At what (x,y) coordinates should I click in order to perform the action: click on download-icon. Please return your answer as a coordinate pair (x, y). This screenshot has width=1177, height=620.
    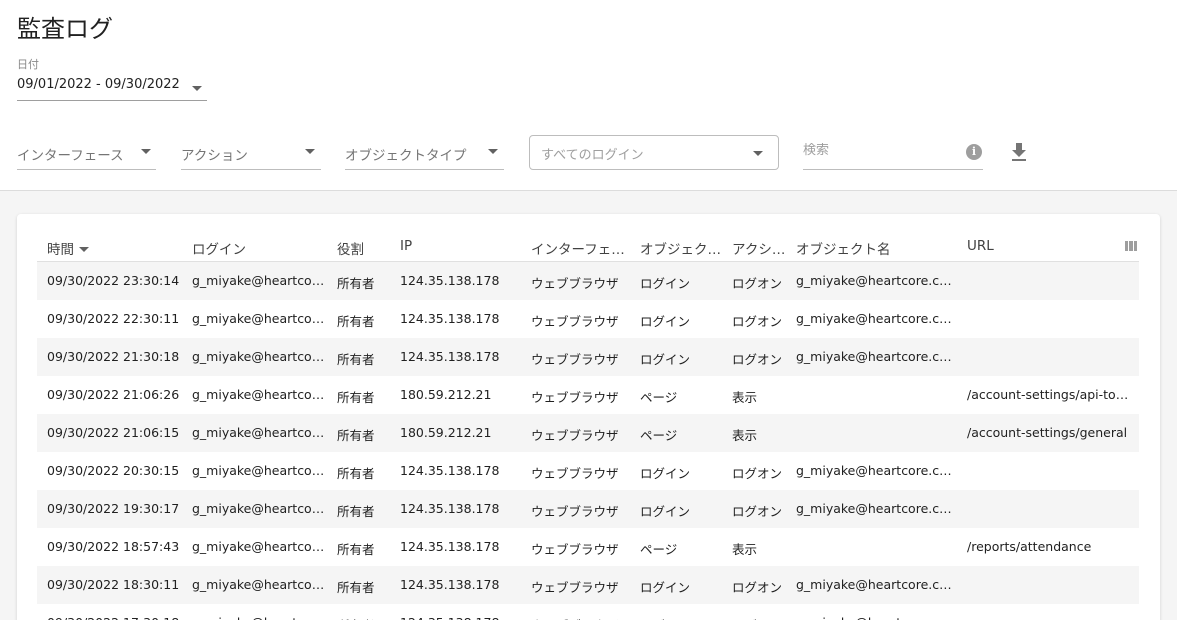
    Looking at the image, I should click on (1019, 152).